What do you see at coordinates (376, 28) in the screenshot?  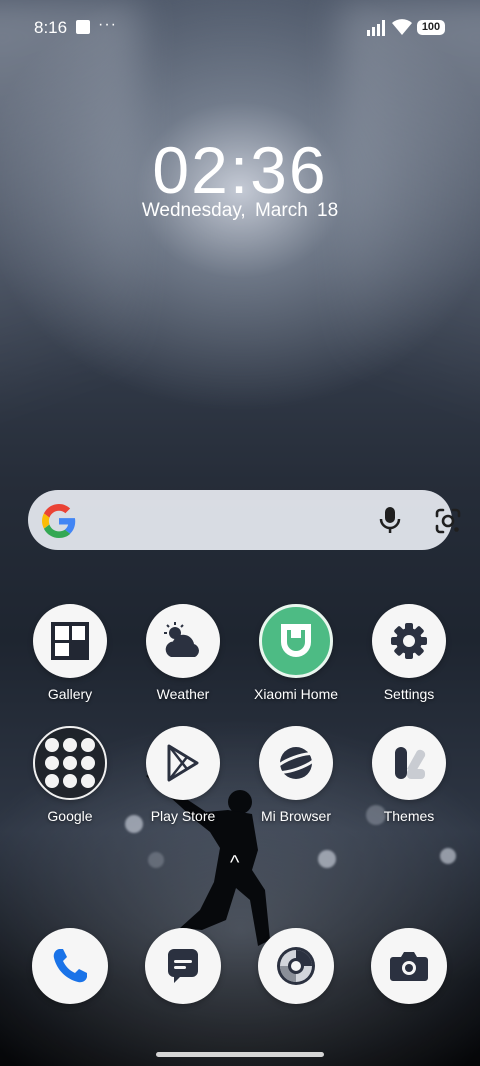 I see `cellular-signal-icon` at bounding box center [376, 28].